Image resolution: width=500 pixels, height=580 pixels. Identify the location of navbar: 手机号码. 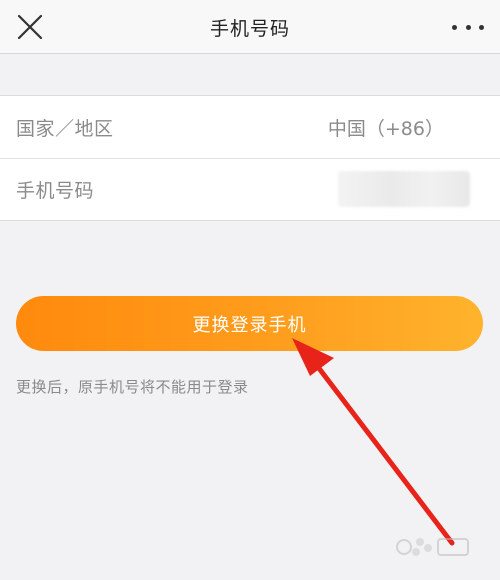
(250, 27).